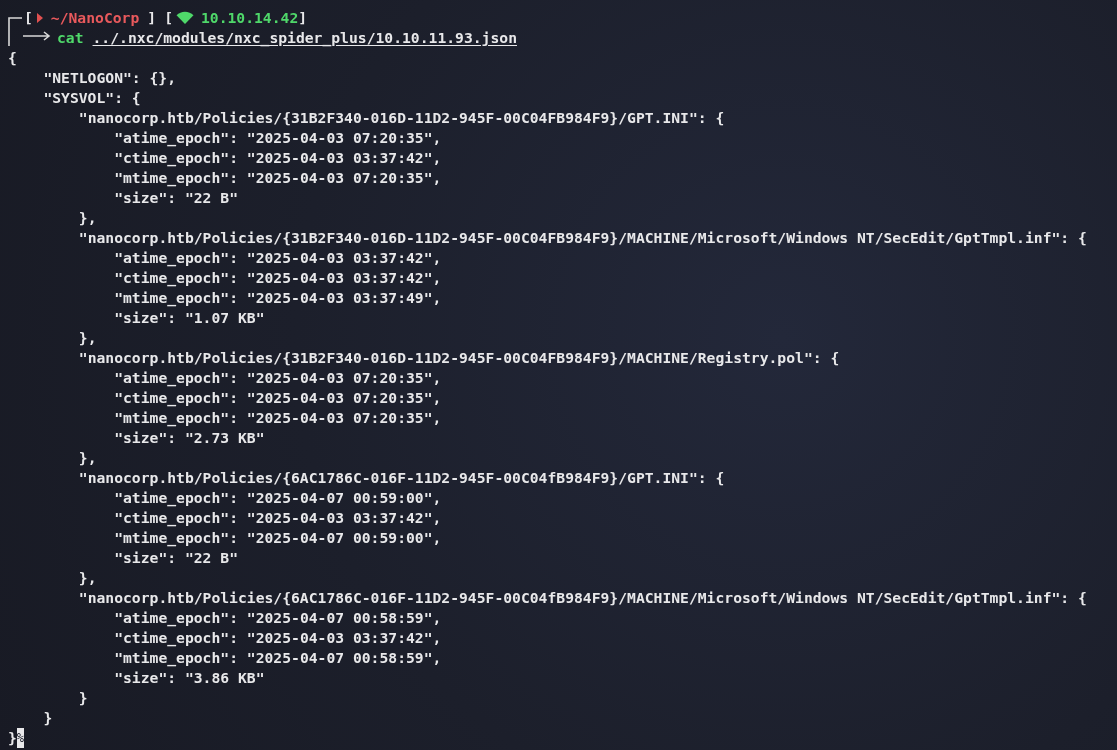  Describe the element at coordinates (278, 618) in the screenshot. I see `json-line: "atime_epoch": "2025-04-07 00:58:59",` at that location.